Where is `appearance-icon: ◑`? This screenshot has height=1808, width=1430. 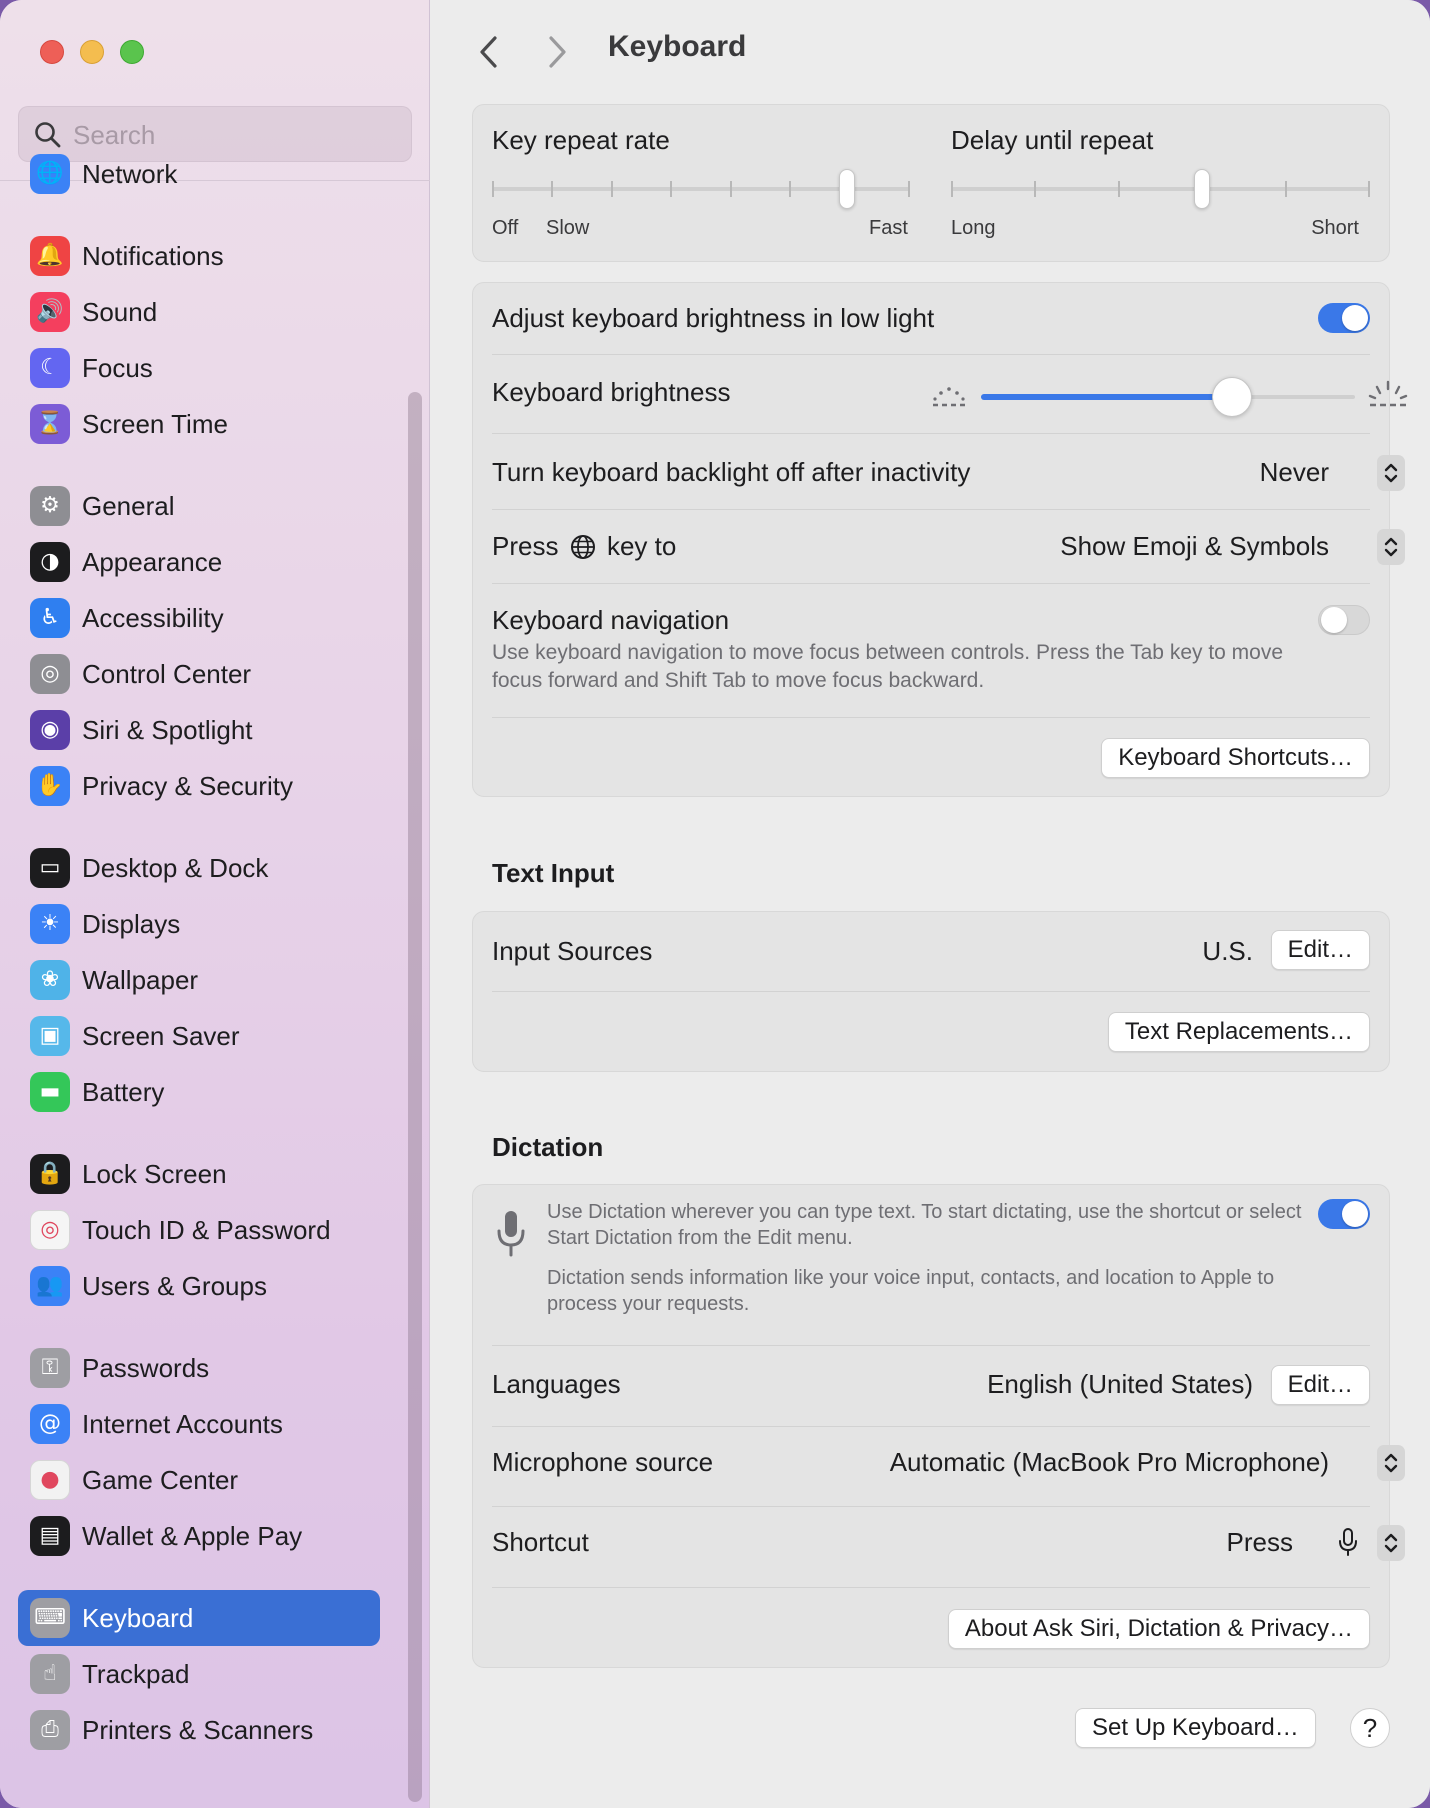
appearance-icon: ◑ is located at coordinates (50, 562).